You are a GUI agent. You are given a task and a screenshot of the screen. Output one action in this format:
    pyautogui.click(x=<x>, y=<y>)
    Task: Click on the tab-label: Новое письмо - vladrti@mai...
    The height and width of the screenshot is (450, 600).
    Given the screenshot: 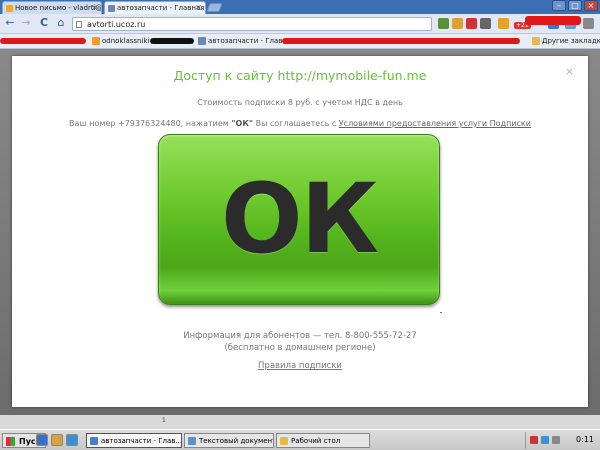 What is the action you would take?
    pyautogui.click(x=58, y=8)
    